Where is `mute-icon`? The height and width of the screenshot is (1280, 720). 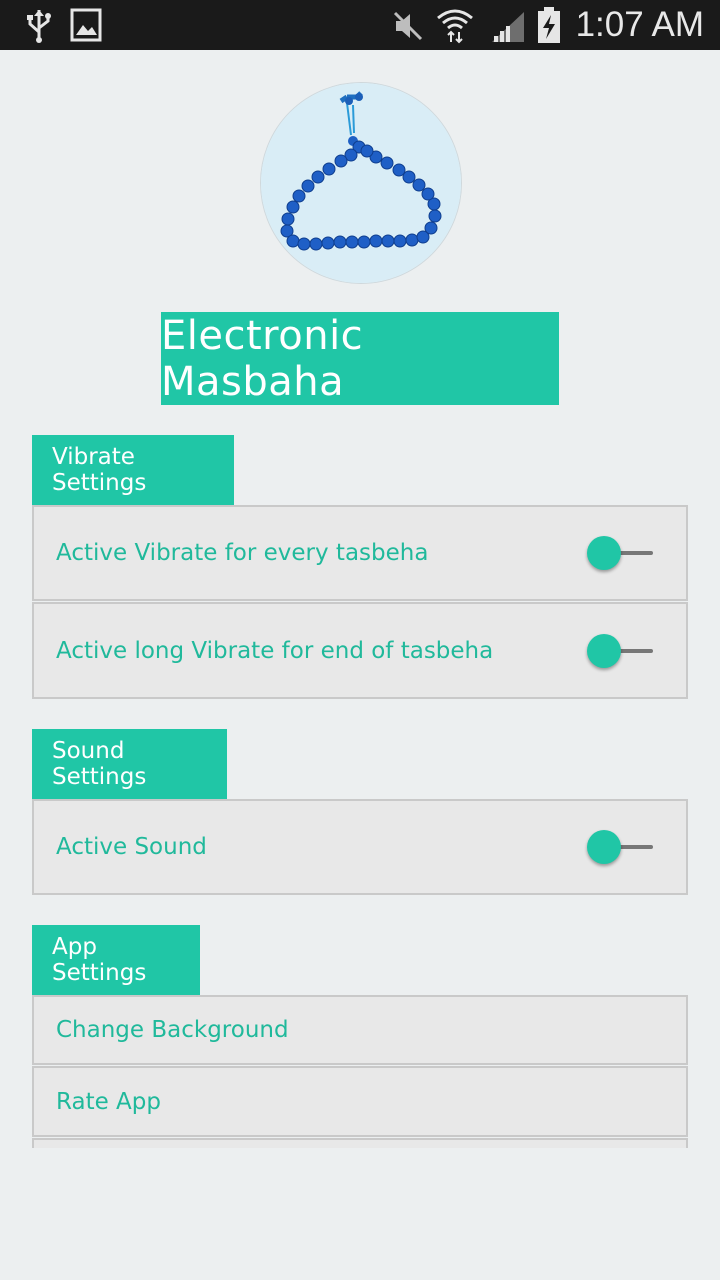 mute-icon is located at coordinates (408, 28).